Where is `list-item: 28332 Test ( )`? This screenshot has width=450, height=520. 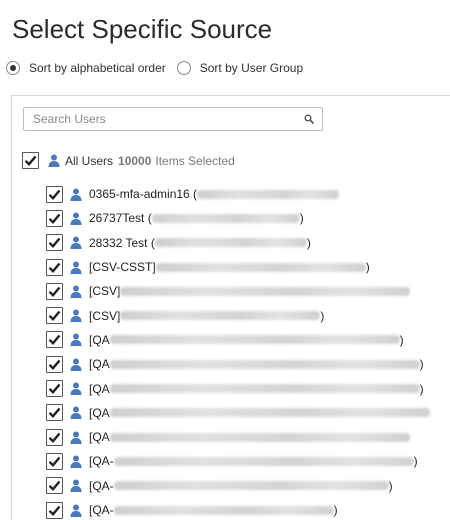 list-item: 28332 Test ( ) is located at coordinates (238, 243).